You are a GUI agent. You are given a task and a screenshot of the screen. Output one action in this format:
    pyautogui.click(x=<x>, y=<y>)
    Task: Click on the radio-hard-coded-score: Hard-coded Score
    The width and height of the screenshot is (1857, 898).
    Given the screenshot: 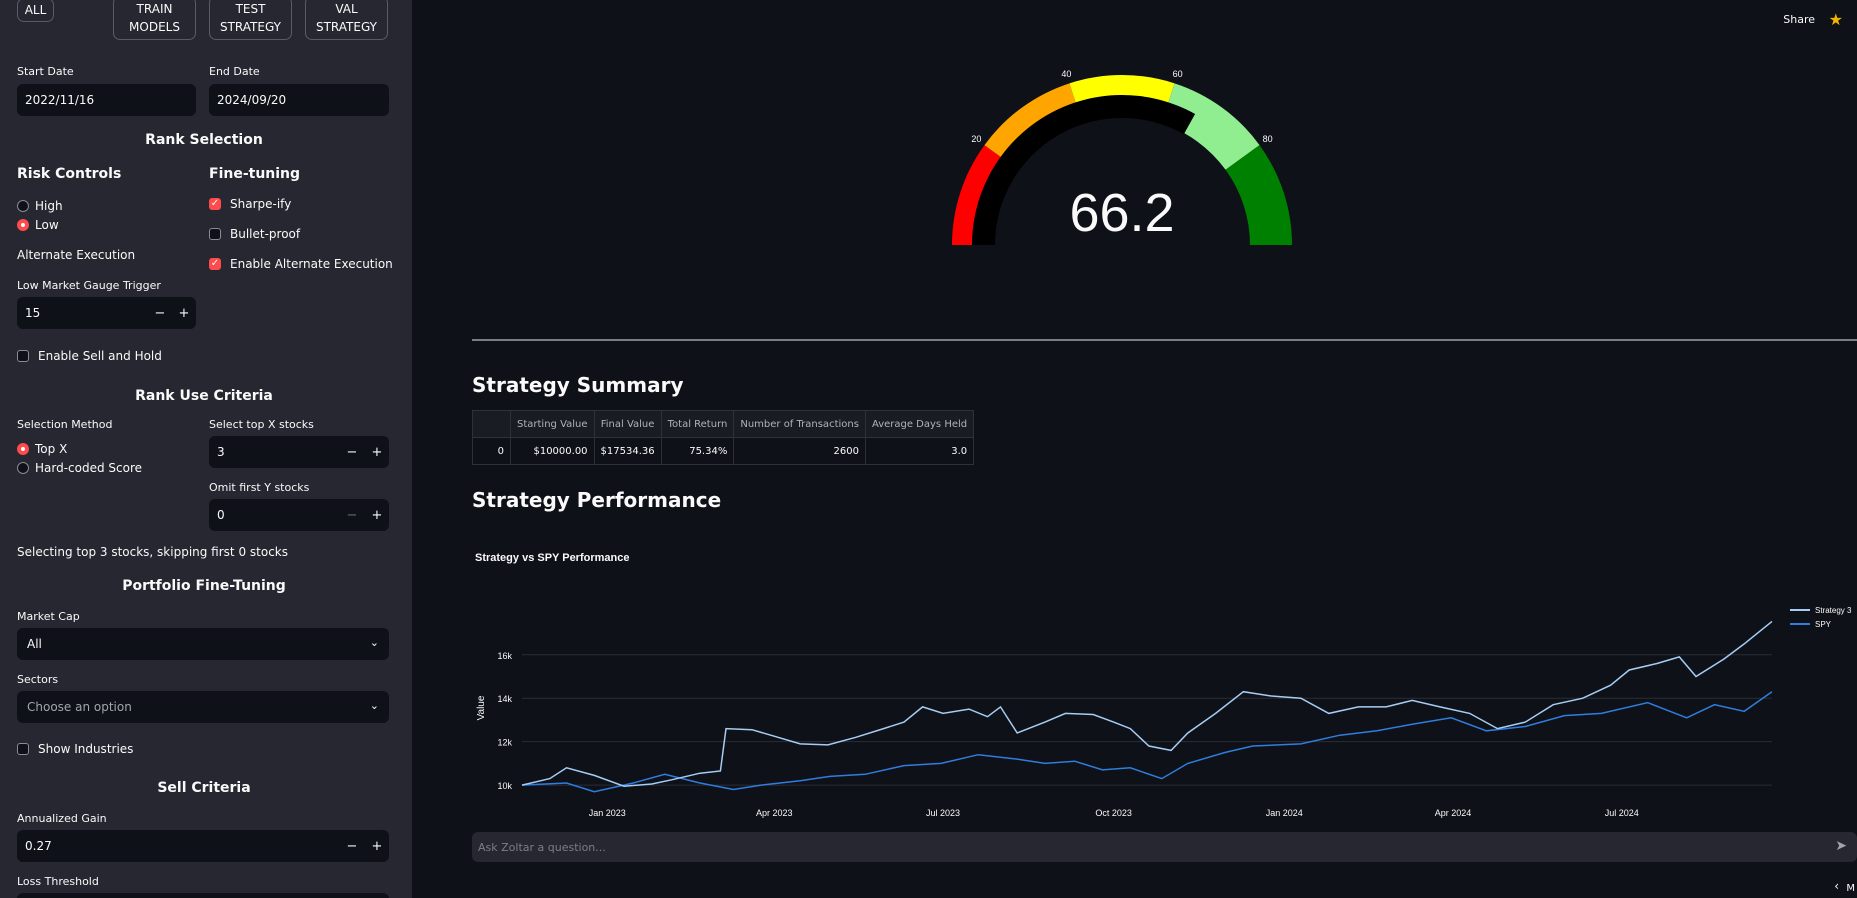 What is the action you would take?
    pyautogui.click(x=79, y=468)
    